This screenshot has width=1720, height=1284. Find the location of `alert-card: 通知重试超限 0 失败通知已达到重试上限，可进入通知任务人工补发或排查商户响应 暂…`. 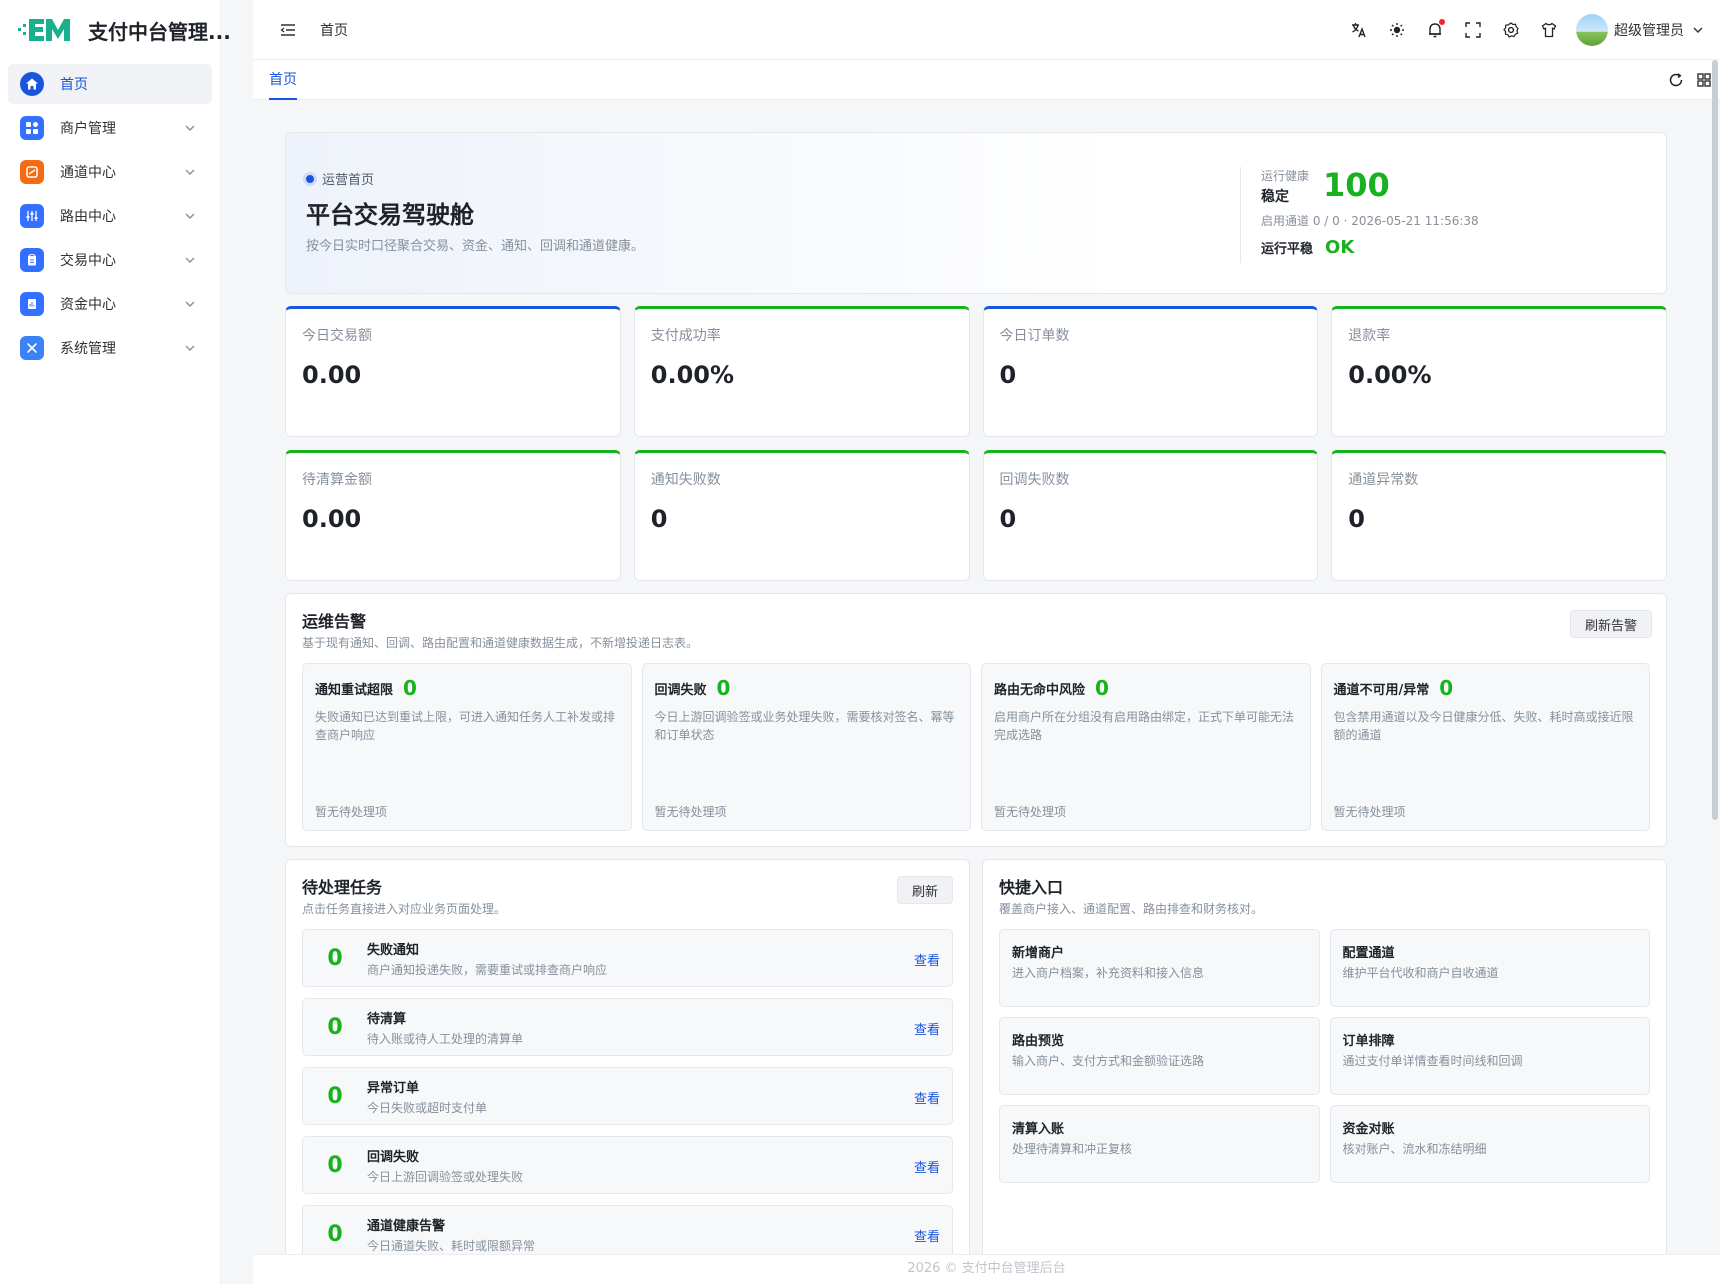

alert-card: 通知重试超限 0 失败通知已达到重试上限，可进入通知任务人工补发或排查商户响应 暂… is located at coordinates (467, 747).